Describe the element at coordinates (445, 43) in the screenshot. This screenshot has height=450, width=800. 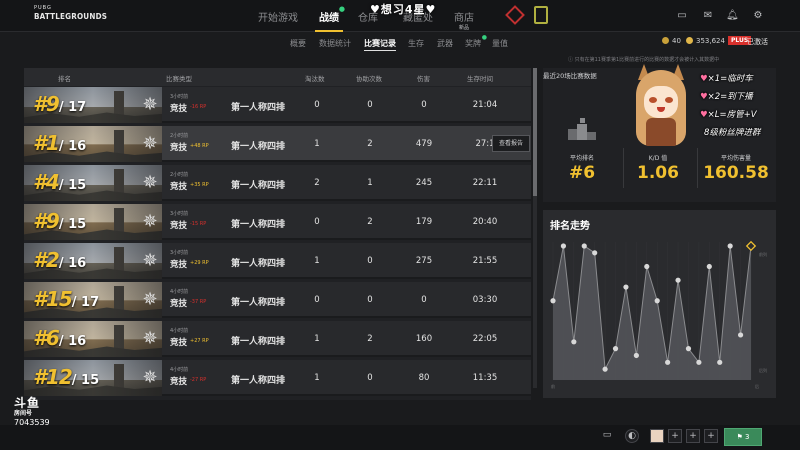
I see `subtab-weapons: 武器` at that location.